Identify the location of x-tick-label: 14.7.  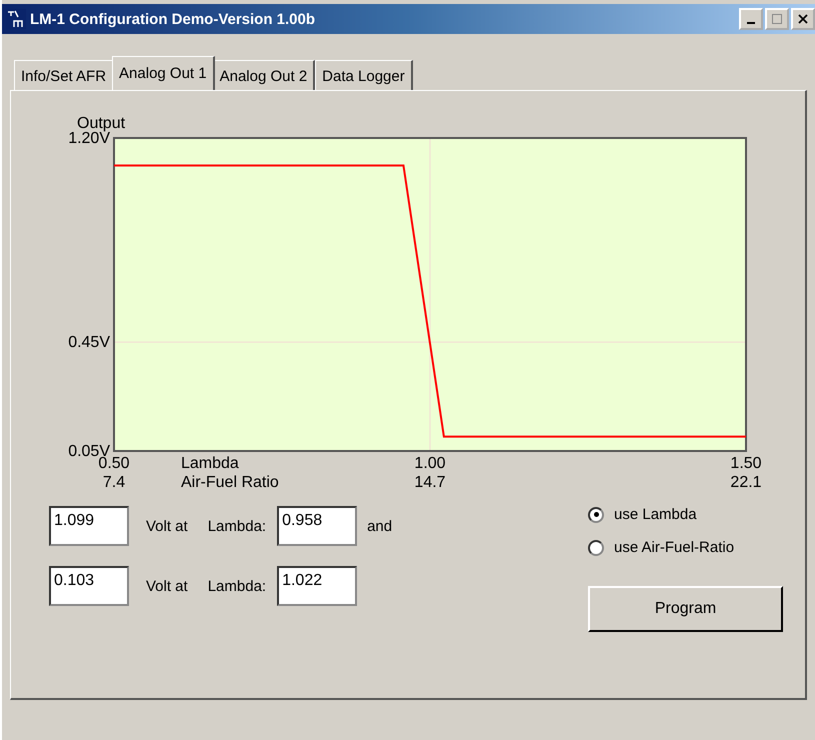
(430, 482).